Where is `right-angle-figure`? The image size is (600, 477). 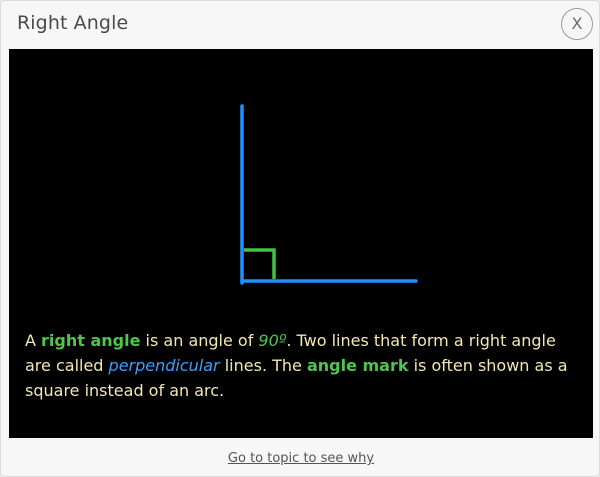
right-angle-figure is located at coordinates (329, 194).